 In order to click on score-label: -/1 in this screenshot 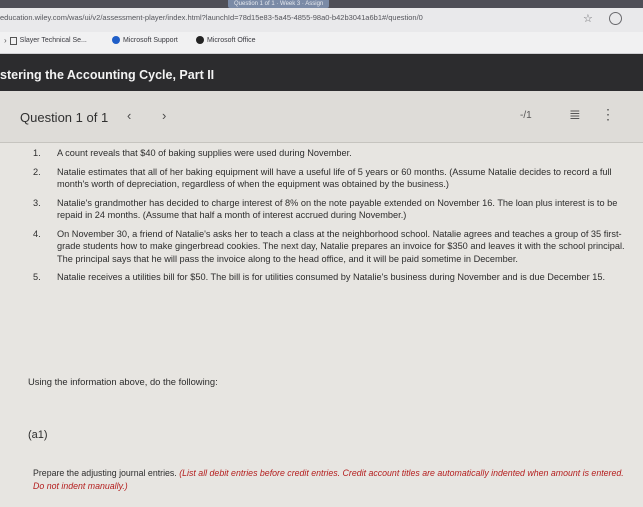, I will do `click(526, 115)`.